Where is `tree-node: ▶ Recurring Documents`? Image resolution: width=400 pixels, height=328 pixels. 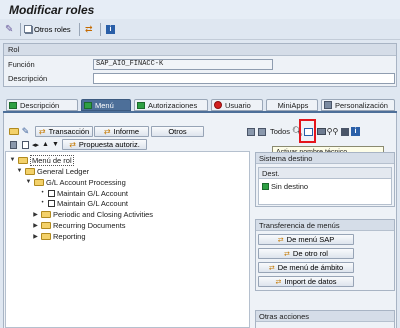 tree-node: ▶ Recurring Documents is located at coordinates (79, 225).